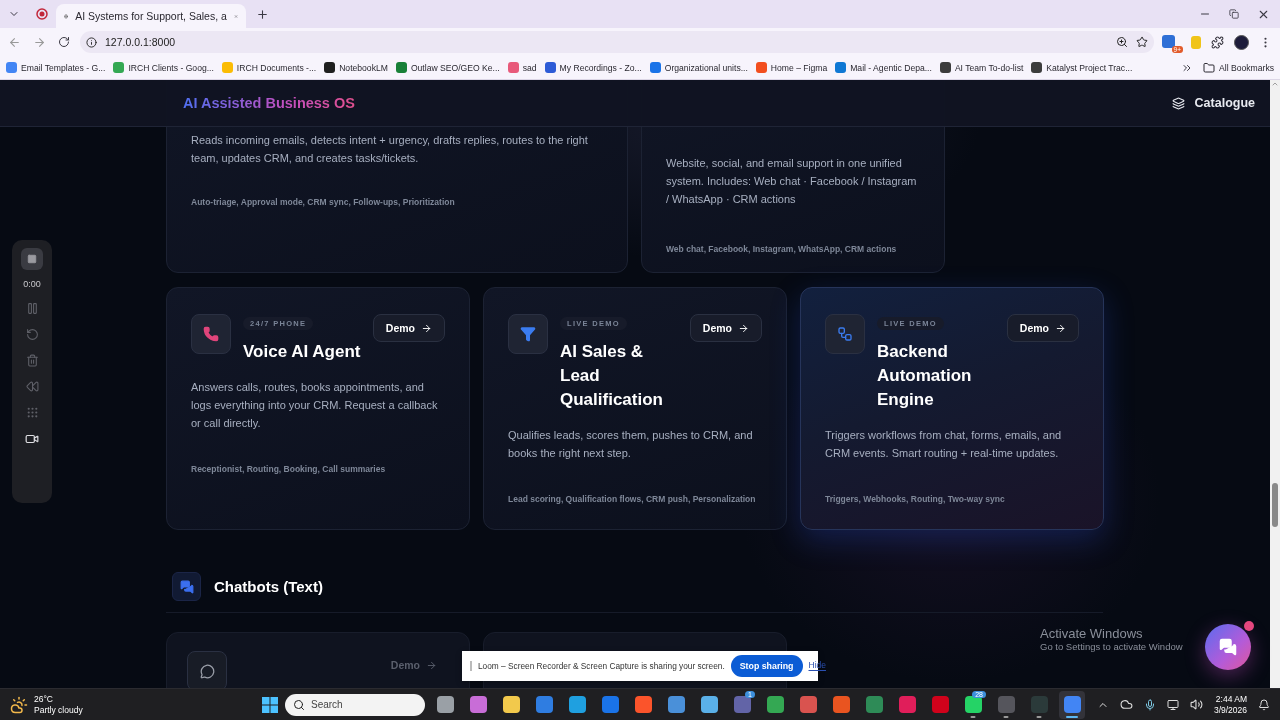 The height and width of the screenshot is (720, 1280). I want to click on card-description: Qualifies leads, scores them, pushes to CRM, and books the right next step., so click(631, 444).